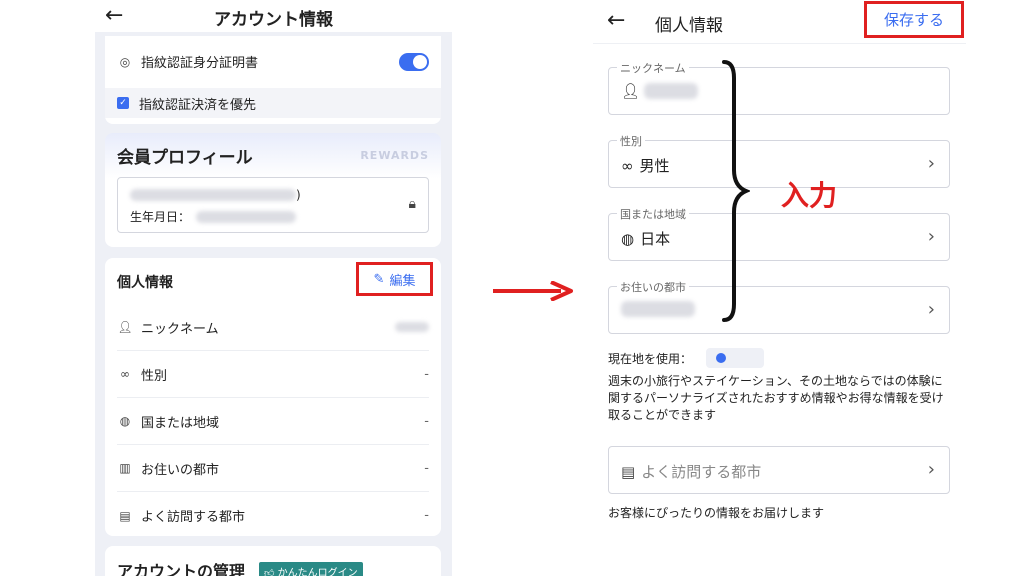 The image size is (1024, 576). What do you see at coordinates (779, 87) in the screenshot?
I see `nickname-field: ニックネーム 👤︎` at bounding box center [779, 87].